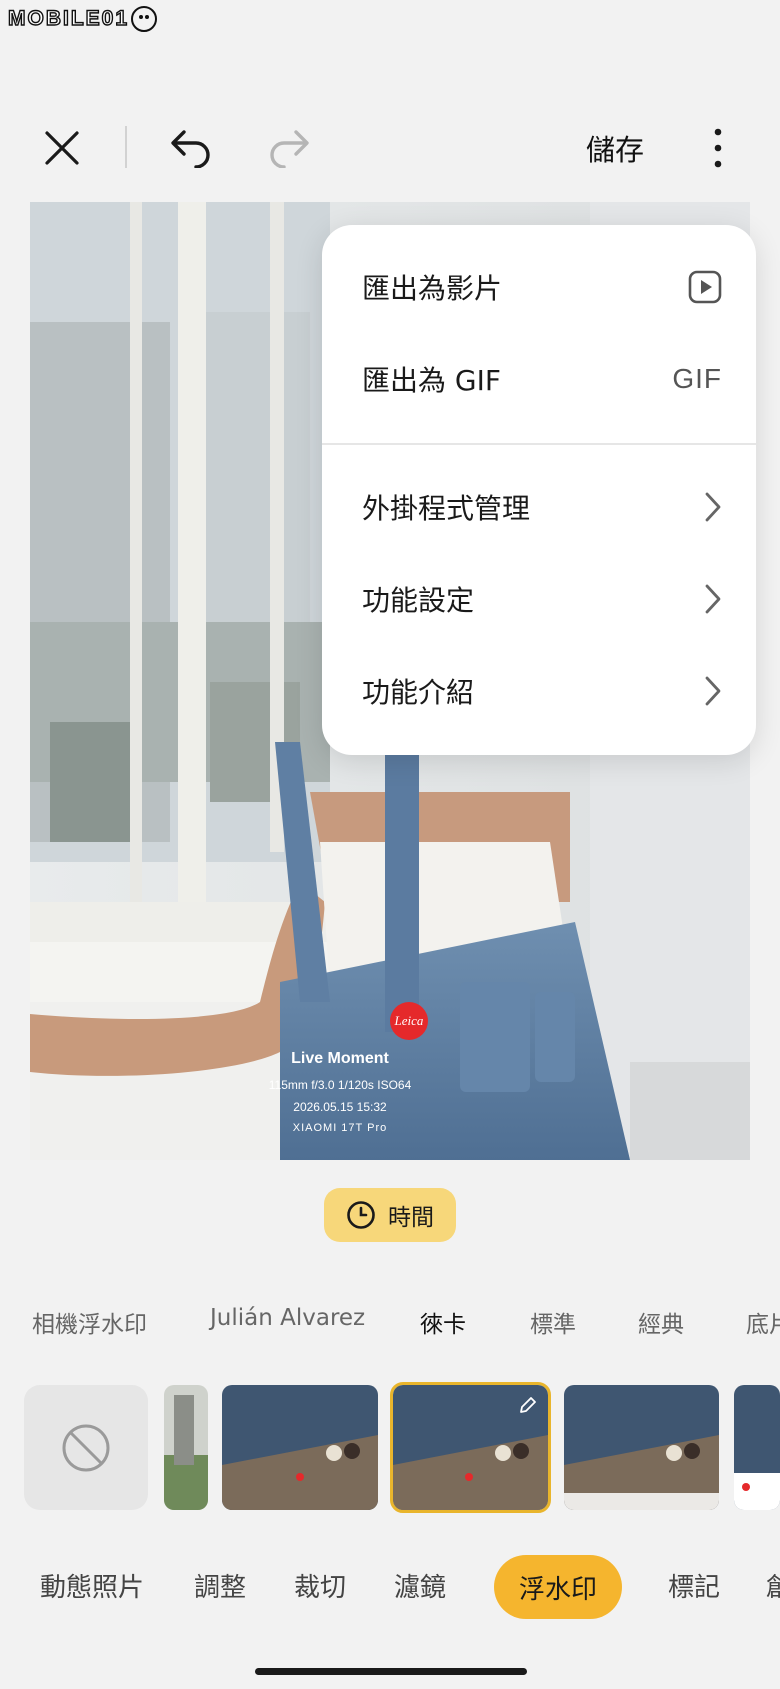 The width and height of the screenshot is (780, 1689). I want to click on tab-create: 創, so click(773, 1585).